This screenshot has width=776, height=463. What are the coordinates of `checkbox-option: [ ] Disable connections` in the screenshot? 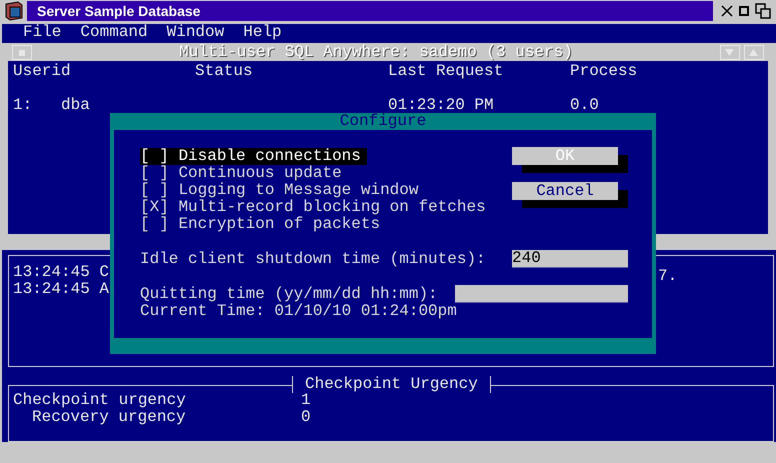 It's located at (253, 156).